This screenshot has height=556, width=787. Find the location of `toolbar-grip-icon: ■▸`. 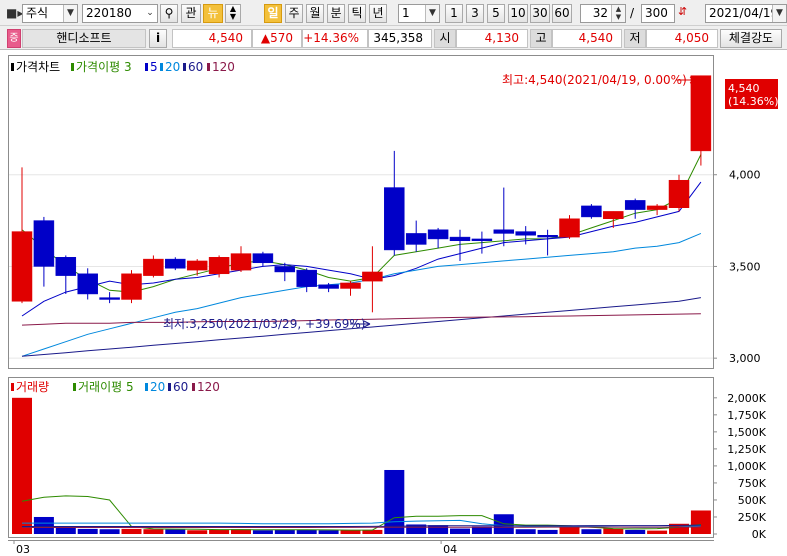

toolbar-grip-icon: ■▸ is located at coordinates (14, 13).